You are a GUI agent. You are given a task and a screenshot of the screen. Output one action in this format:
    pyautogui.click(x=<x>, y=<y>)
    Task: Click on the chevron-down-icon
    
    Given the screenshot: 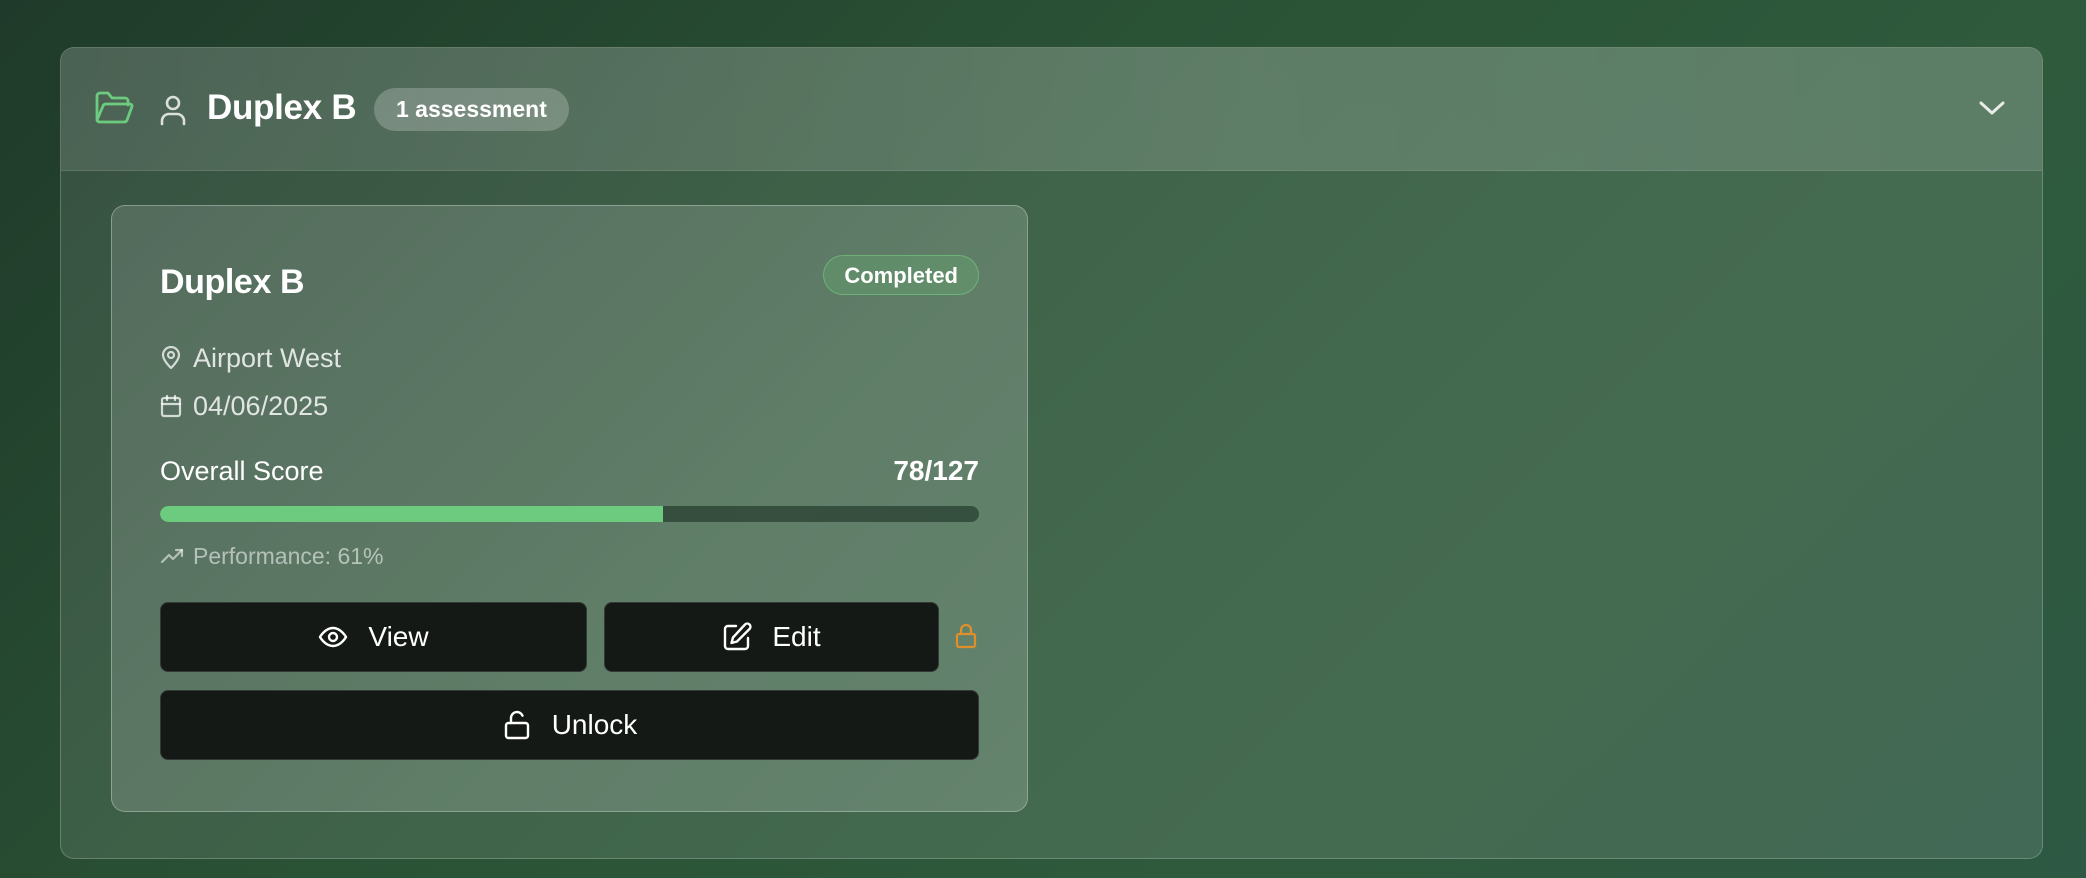 What is the action you would take?
    pyautogui.click(x=1992, y=108)
    